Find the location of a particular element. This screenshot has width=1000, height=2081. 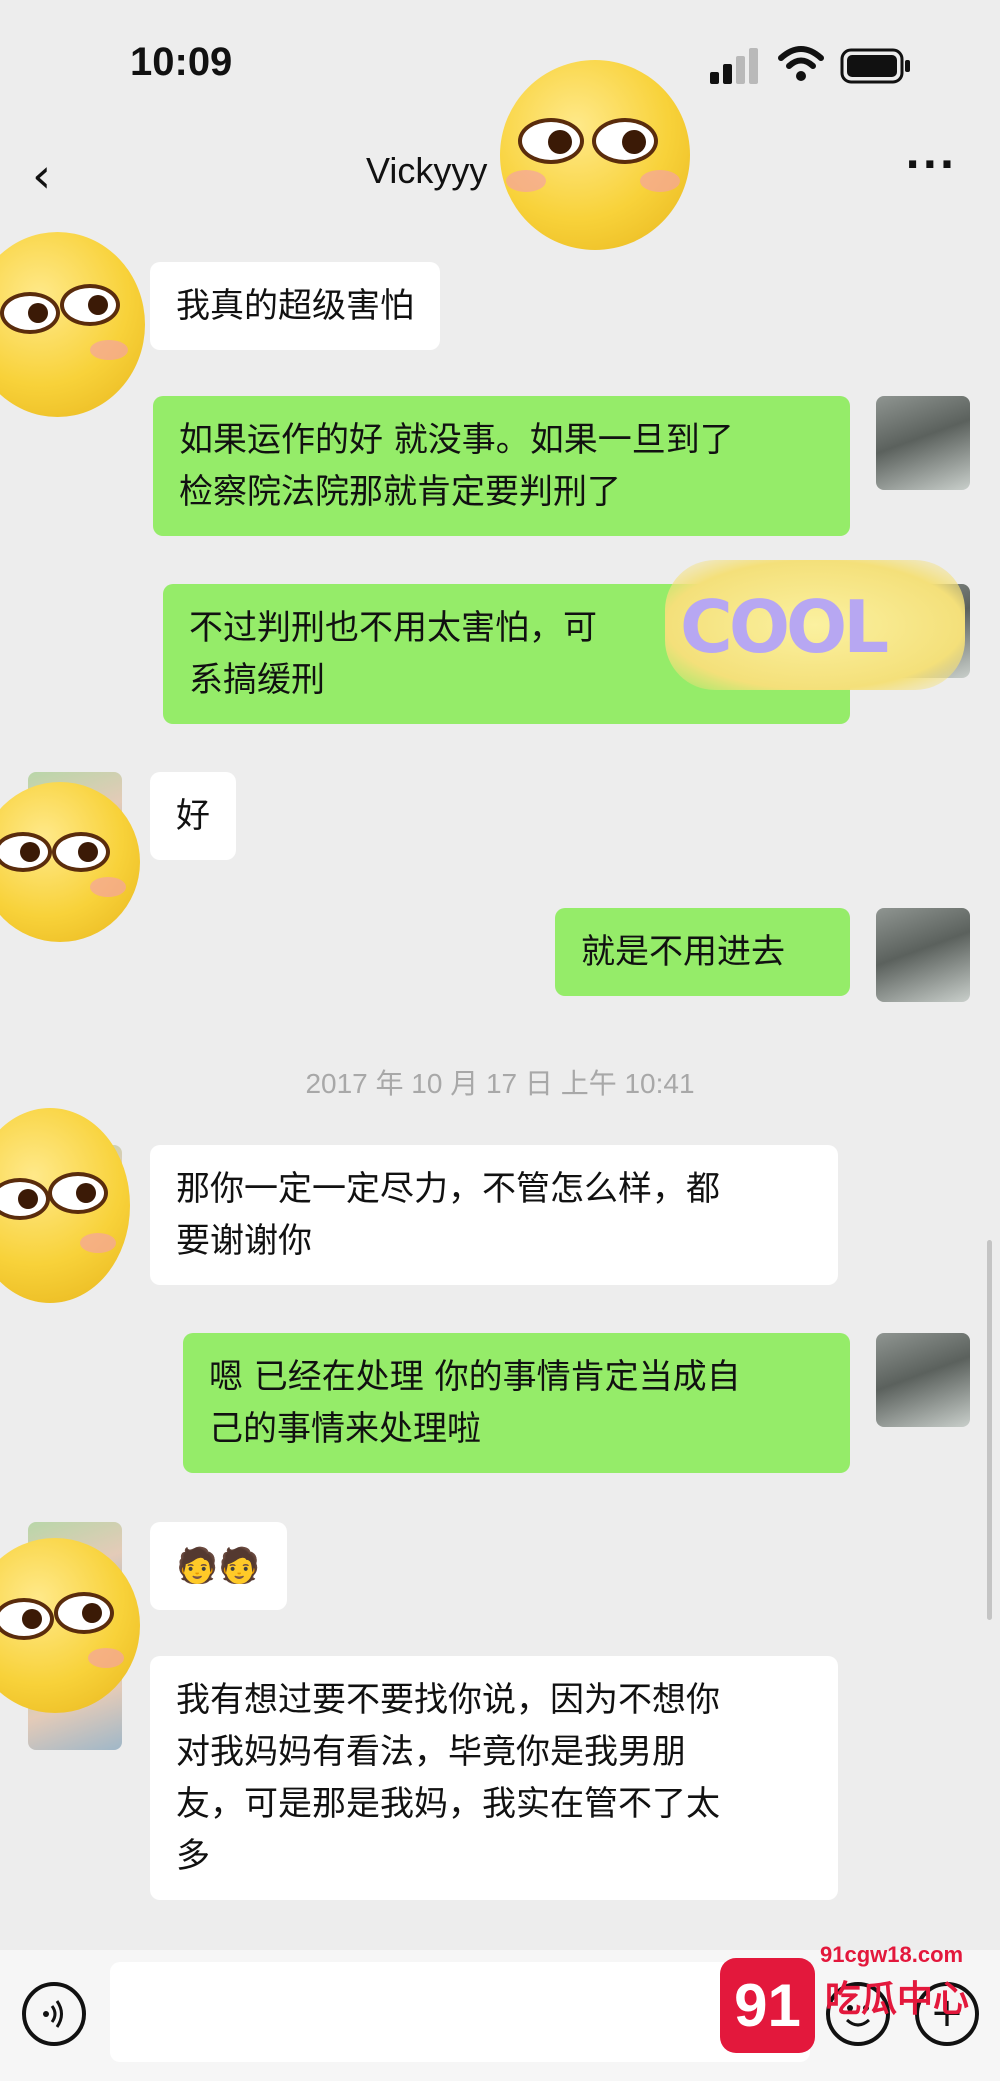

message-bubble-right: 如果运作的好 就没事。如果一旦到了 检察院法院那就肯定要判刑了 is located at coordinates (501, 466).